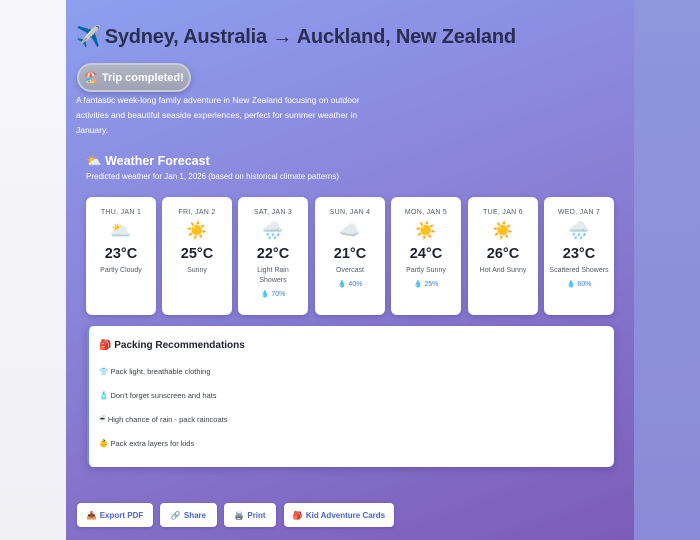 The image size is (700, 540). What do you see at coordinates (579, 212) in the screenshot?
I see `day-label: WED, JAN 7` at bounding box center [579, 212].